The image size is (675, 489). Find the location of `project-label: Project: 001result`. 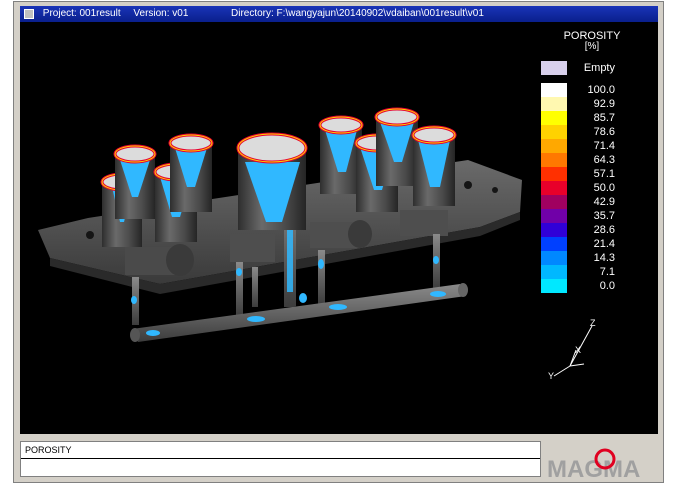

project-label: Project: 001result is located at coordinates (81, 13).